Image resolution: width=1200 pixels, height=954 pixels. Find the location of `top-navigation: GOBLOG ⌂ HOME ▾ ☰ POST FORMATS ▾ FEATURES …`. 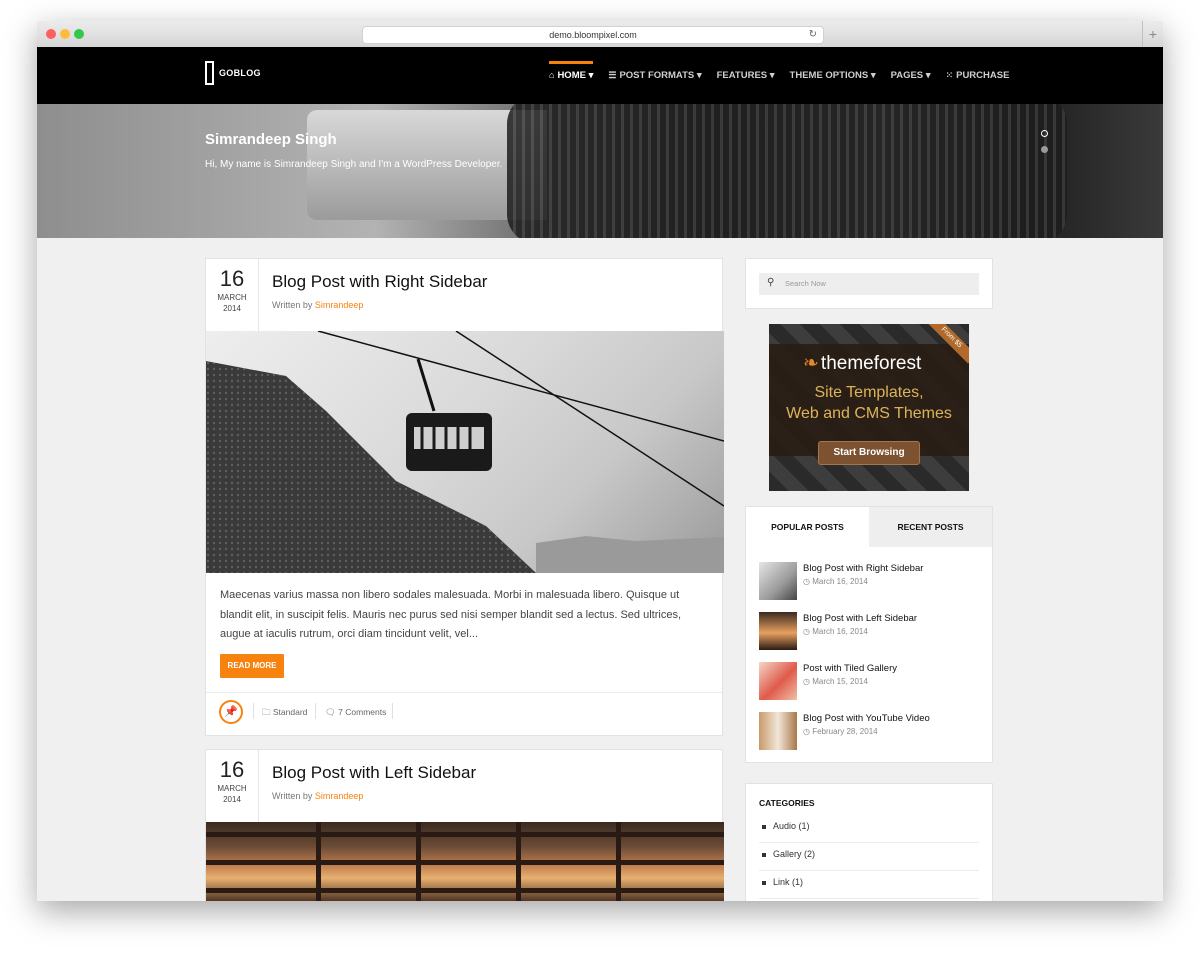

top-navigation: GOBLOG ⌂ HOME ▾ ☰ POST FORMATS ▾ FEATURES … is located at coordinates (600, 75).